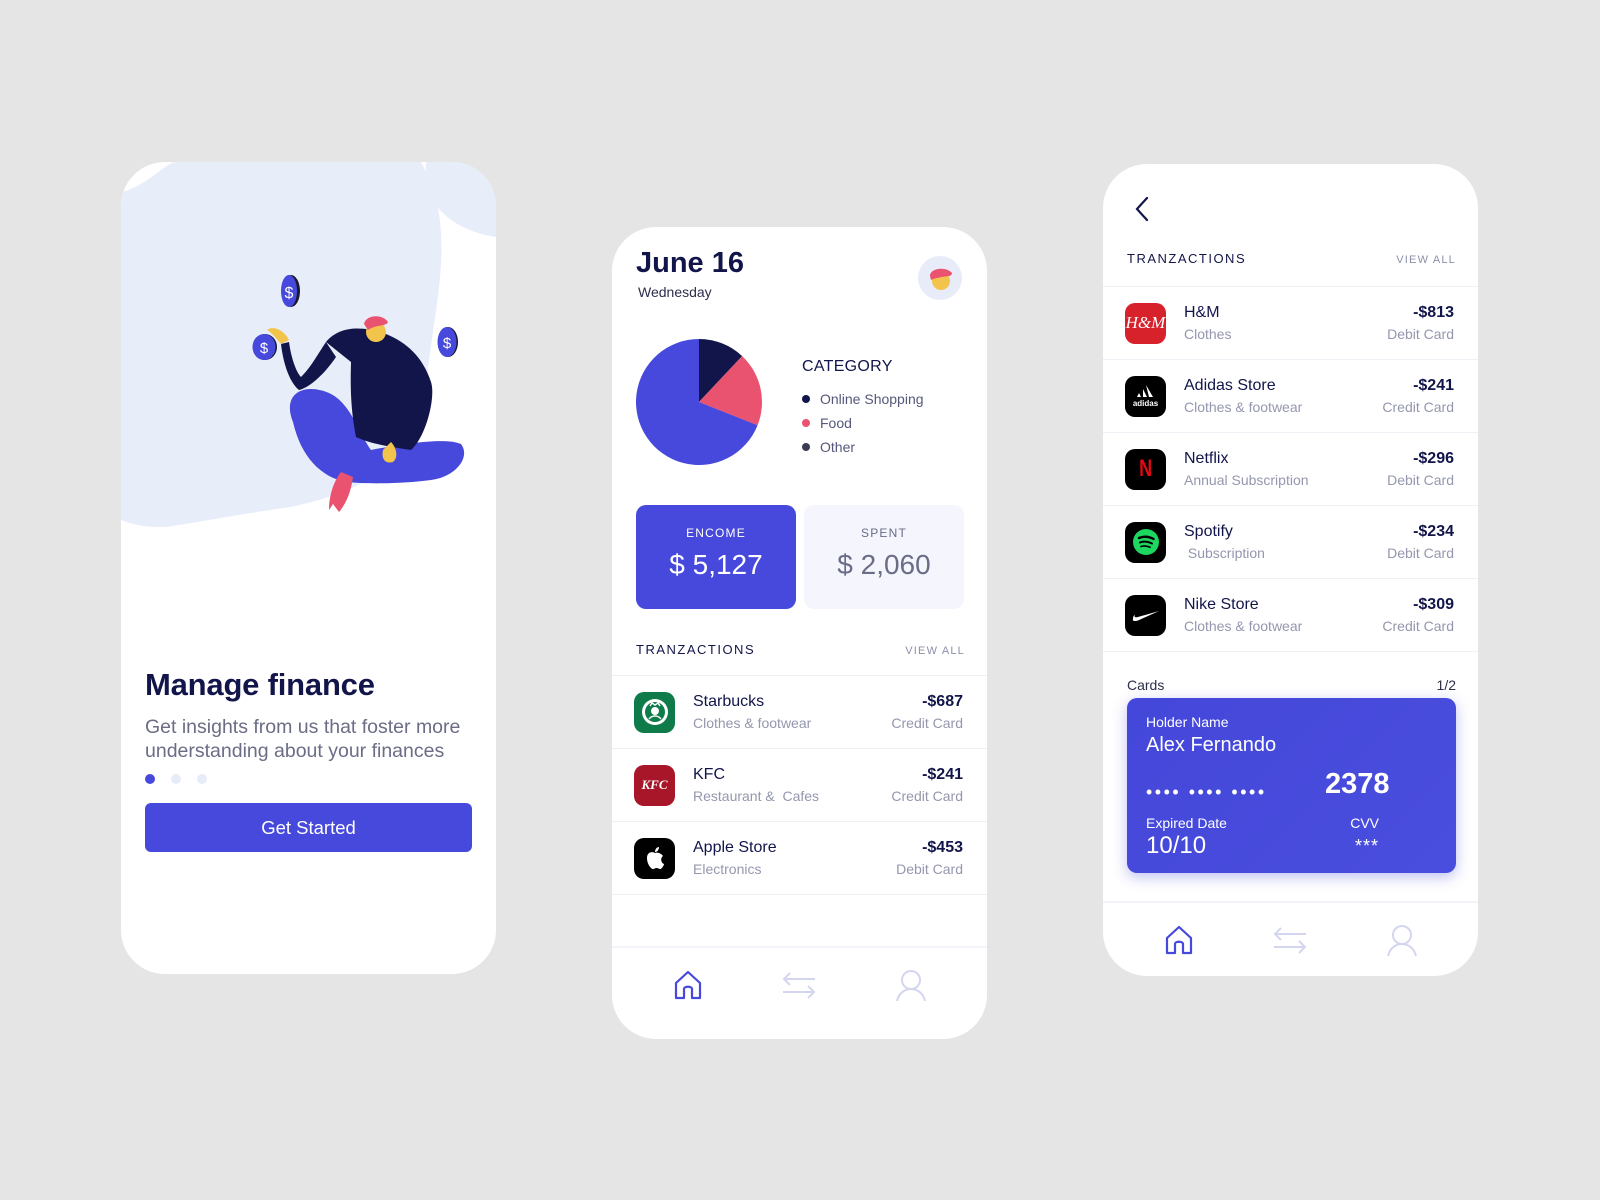  I want to click on page-dot-active, so click(150, 779).